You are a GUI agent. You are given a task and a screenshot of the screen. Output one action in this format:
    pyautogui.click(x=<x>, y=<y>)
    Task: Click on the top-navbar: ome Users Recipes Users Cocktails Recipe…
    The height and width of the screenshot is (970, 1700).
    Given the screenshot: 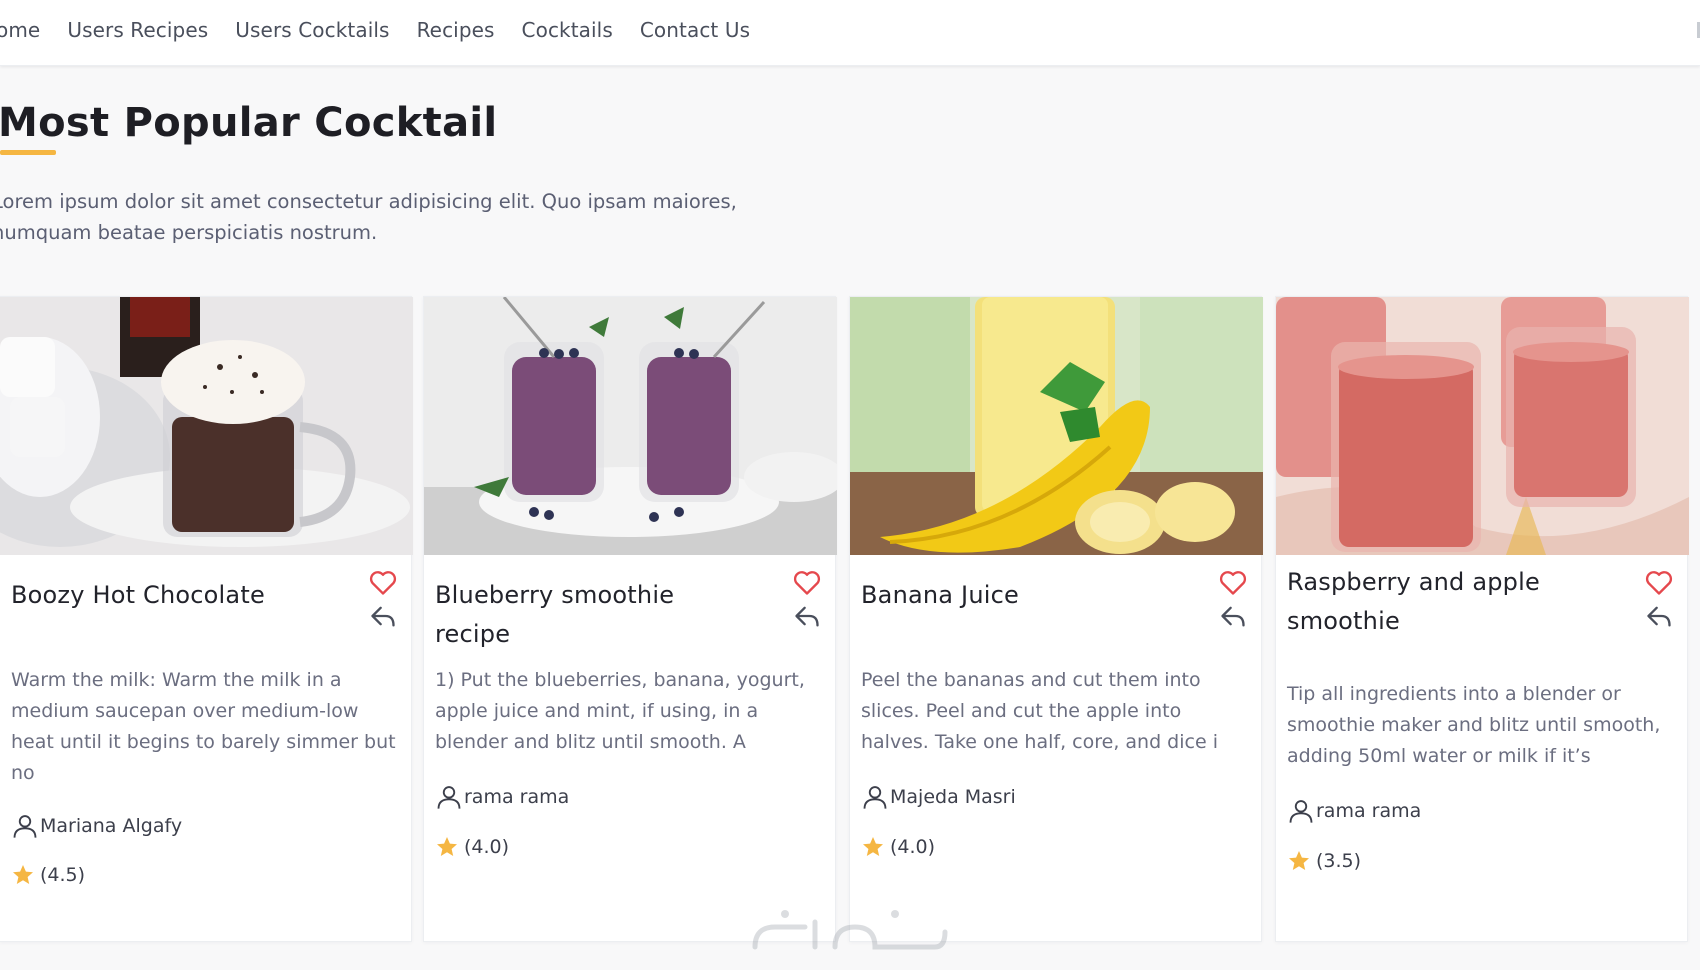 What is the action you would take?
    pyautogui.click(x=850, y=33)
    